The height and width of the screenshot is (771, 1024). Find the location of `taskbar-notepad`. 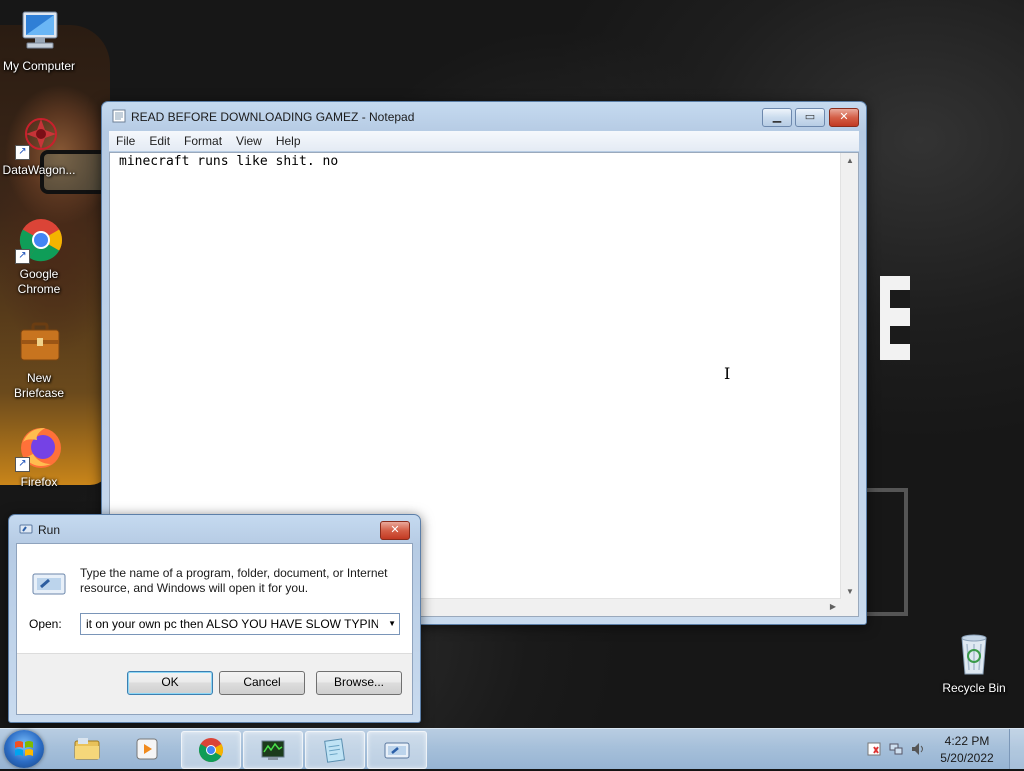

taskbar-notepad is located at coordinates (335, 750).